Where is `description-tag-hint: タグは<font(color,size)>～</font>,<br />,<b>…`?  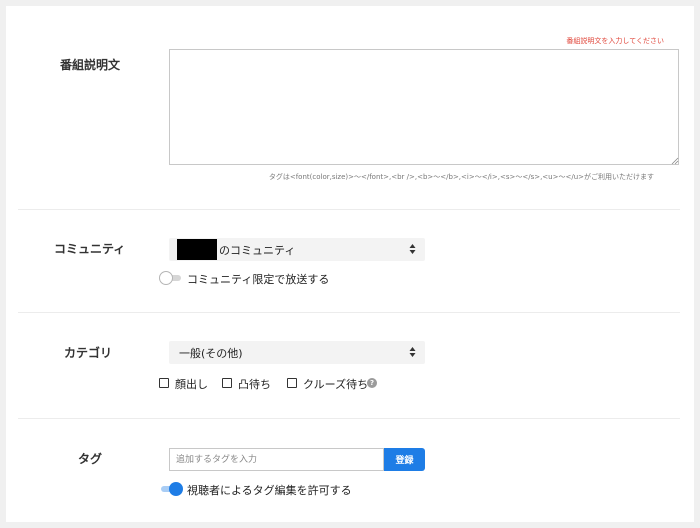
description-tag-hint: タグは<font(color,size)>～</font>,<br />,<b>… is located at coordinates (461, 177).